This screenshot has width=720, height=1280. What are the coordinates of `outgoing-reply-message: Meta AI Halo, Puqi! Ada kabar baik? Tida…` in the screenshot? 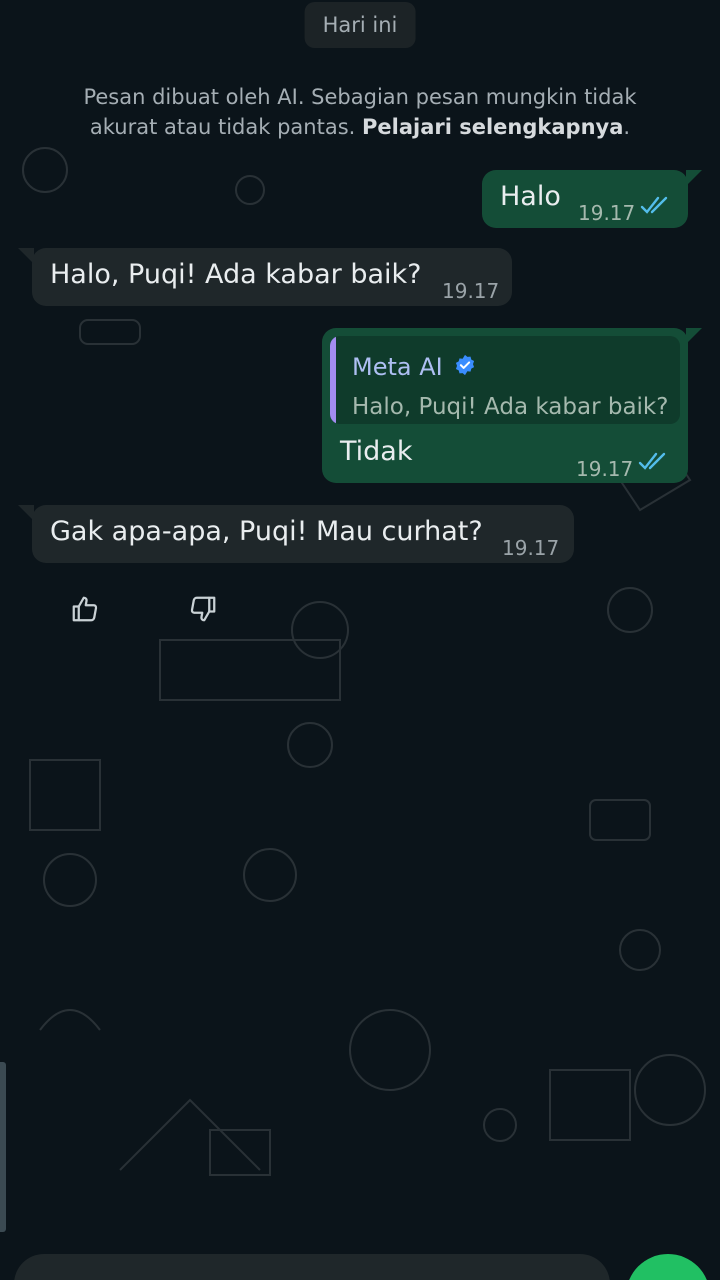 It's located at (512, 405).